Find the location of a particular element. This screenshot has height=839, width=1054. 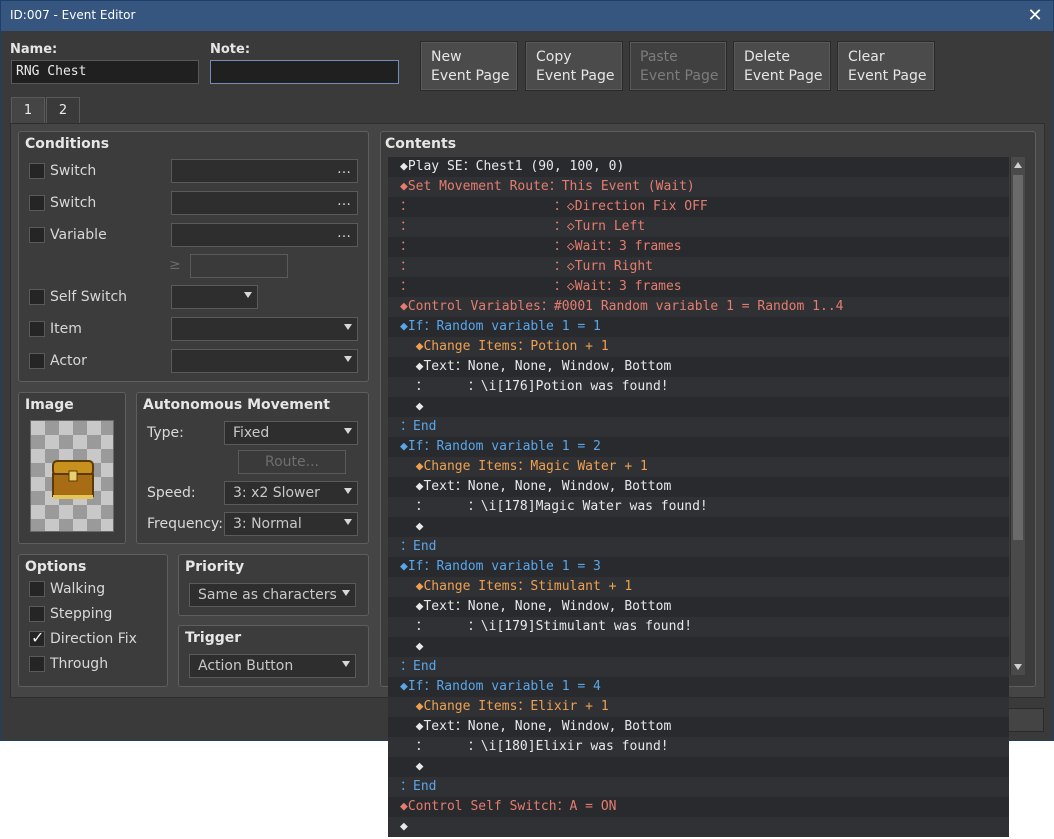

command-row: ： ：◇Turn Right is located at coordinates (698, 267).